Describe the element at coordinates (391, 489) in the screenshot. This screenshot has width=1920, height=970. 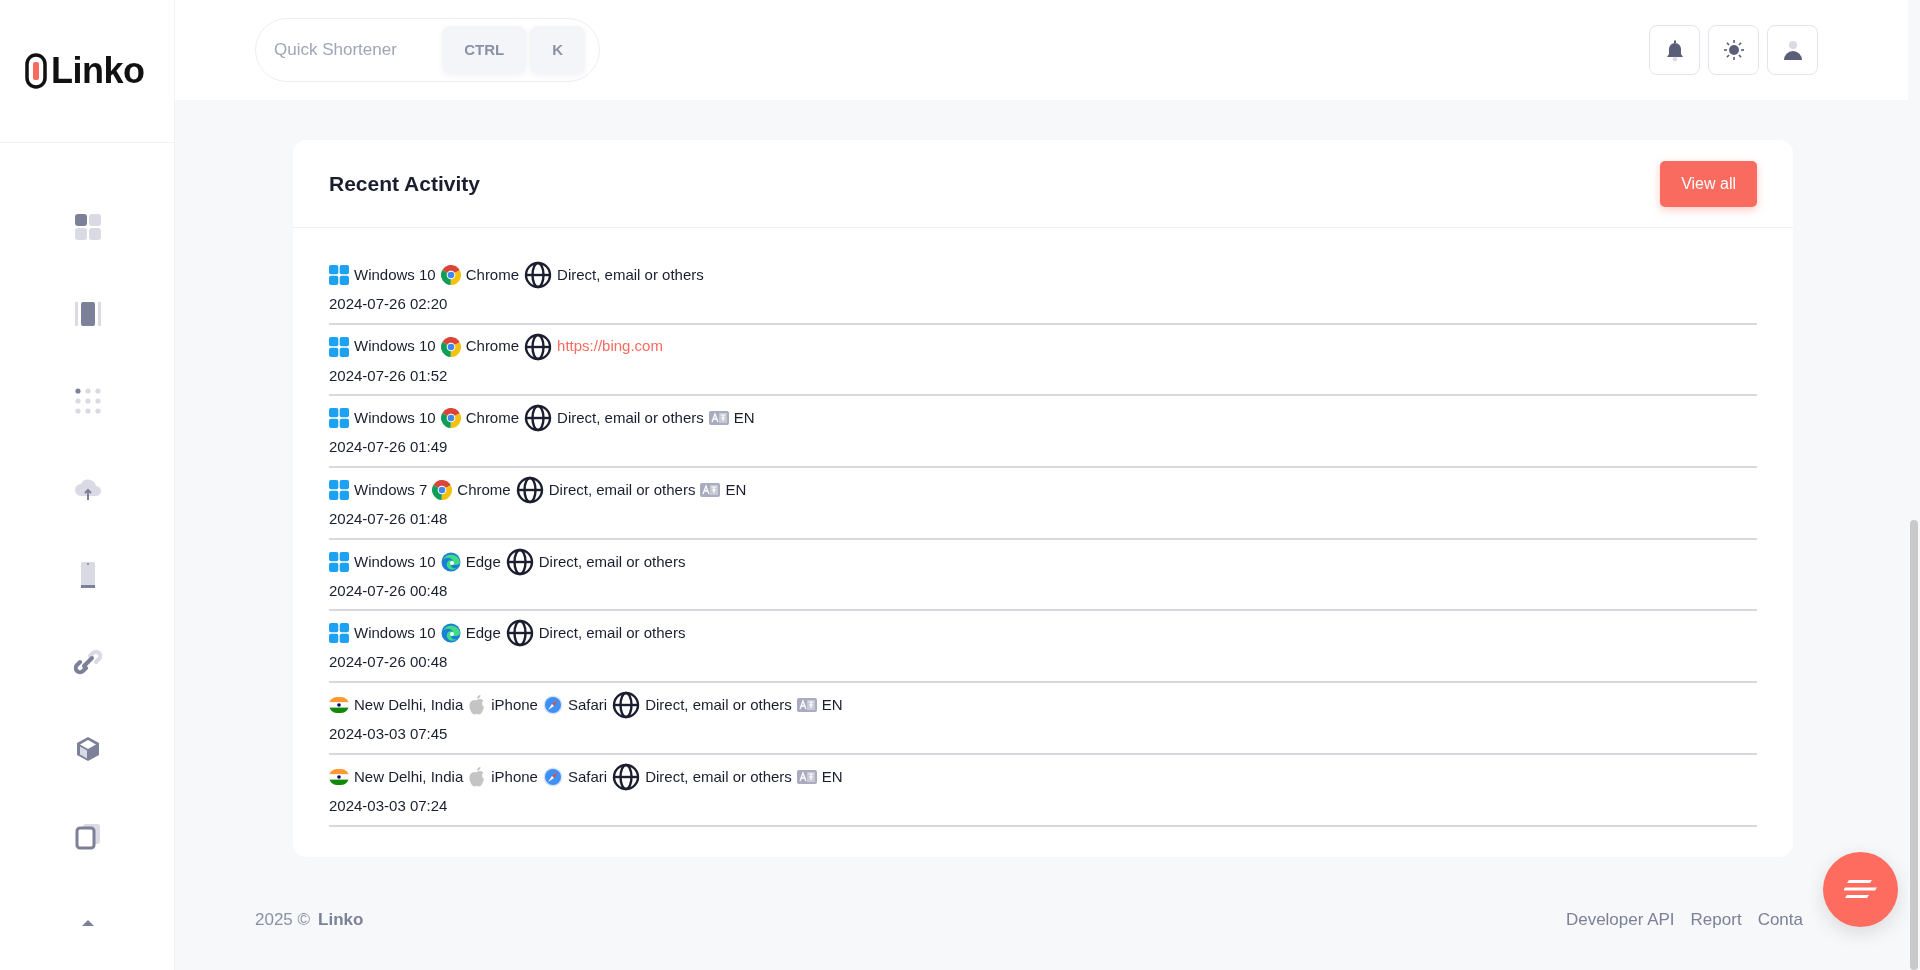
I see `os-text: Windows 7` at that location.